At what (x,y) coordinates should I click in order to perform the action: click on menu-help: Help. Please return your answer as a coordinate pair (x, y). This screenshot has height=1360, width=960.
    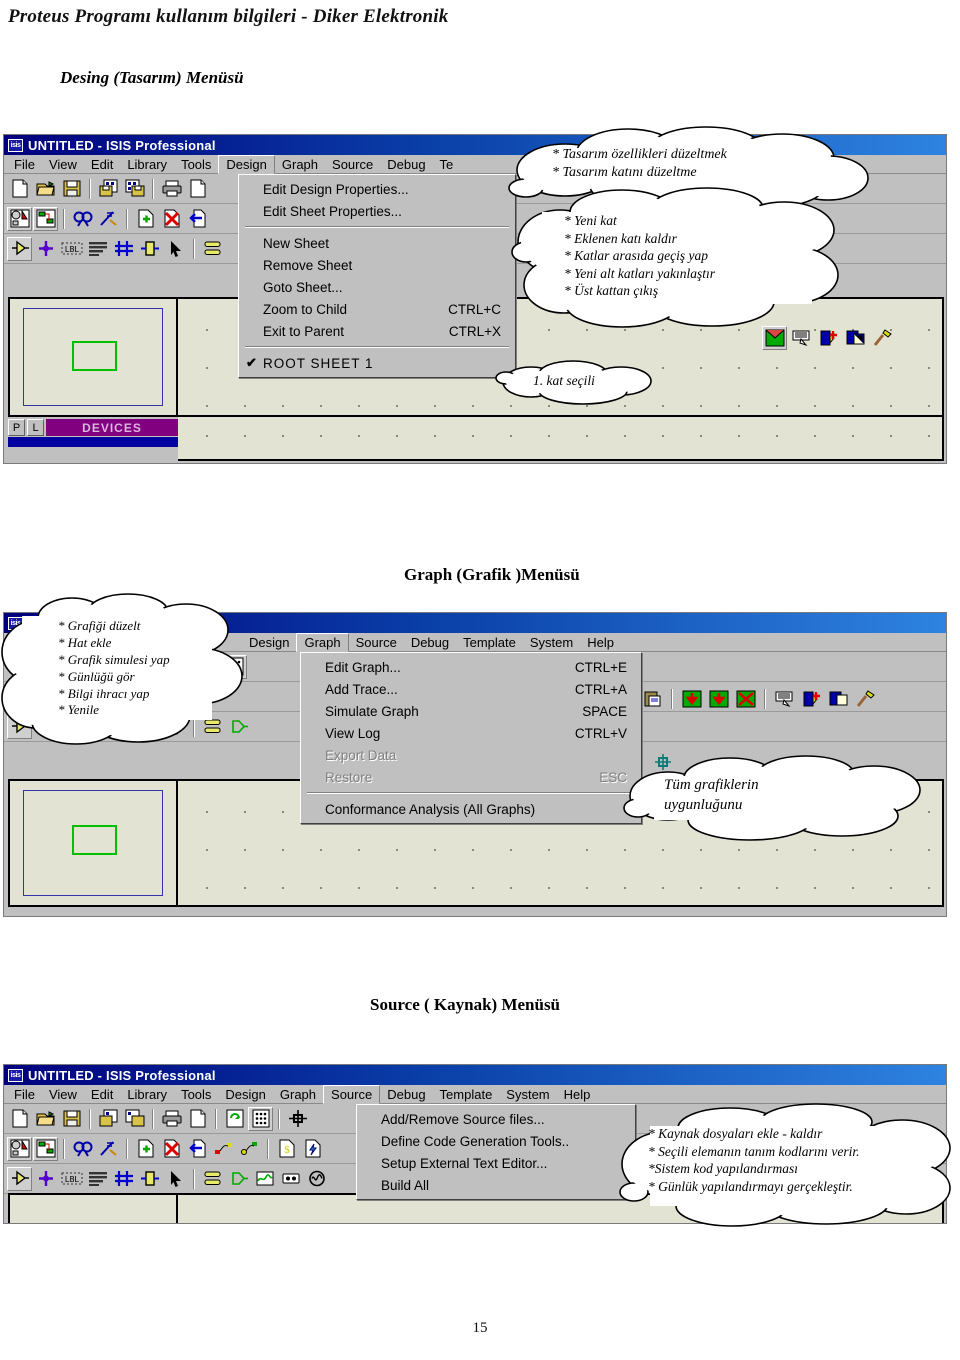
    Looking at the image, I should click on (600, 642).